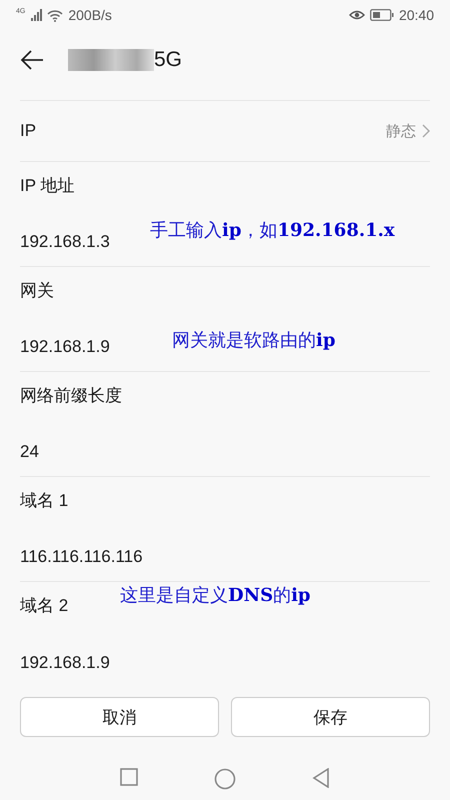 The height and width of the screenshot is (800, 450). I want to click on back-arrow-icon, so click(32, 60).